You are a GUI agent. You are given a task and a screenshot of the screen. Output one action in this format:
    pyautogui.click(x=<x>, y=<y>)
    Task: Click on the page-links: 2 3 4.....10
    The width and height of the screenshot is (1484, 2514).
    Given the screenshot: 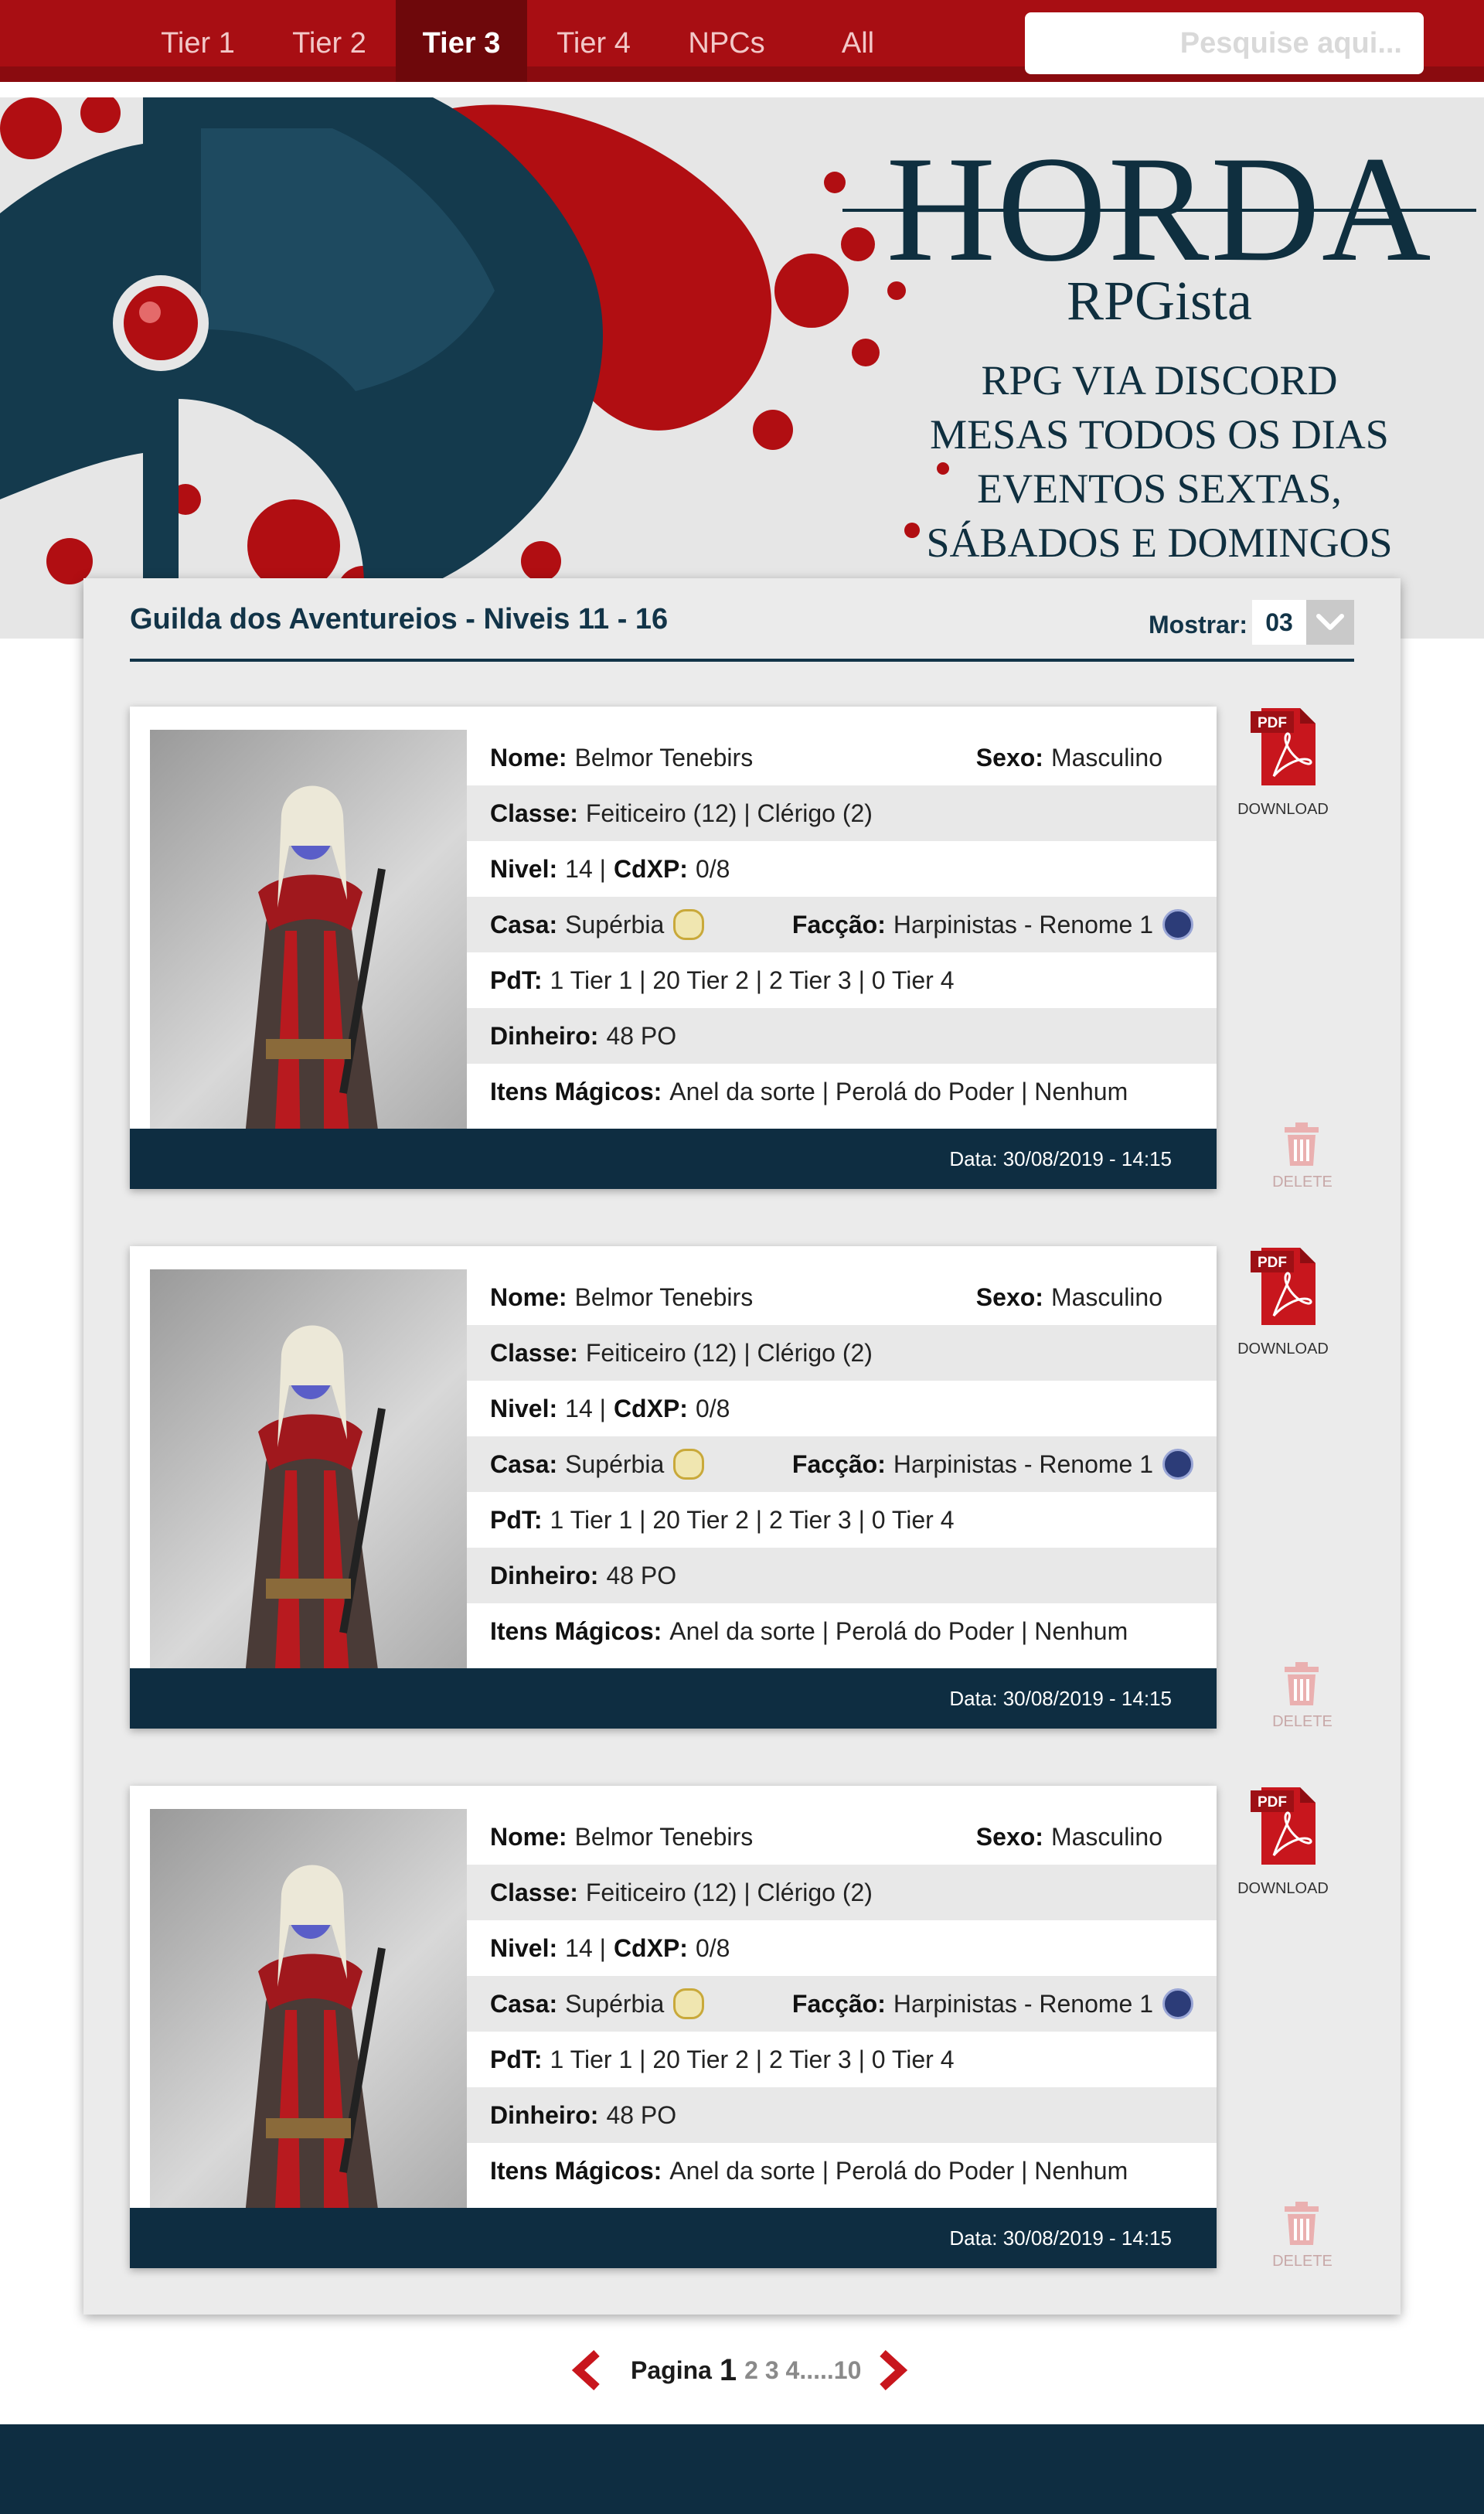 What is the action you would take?
    pyautogui.click(x=802, y=2370)
    